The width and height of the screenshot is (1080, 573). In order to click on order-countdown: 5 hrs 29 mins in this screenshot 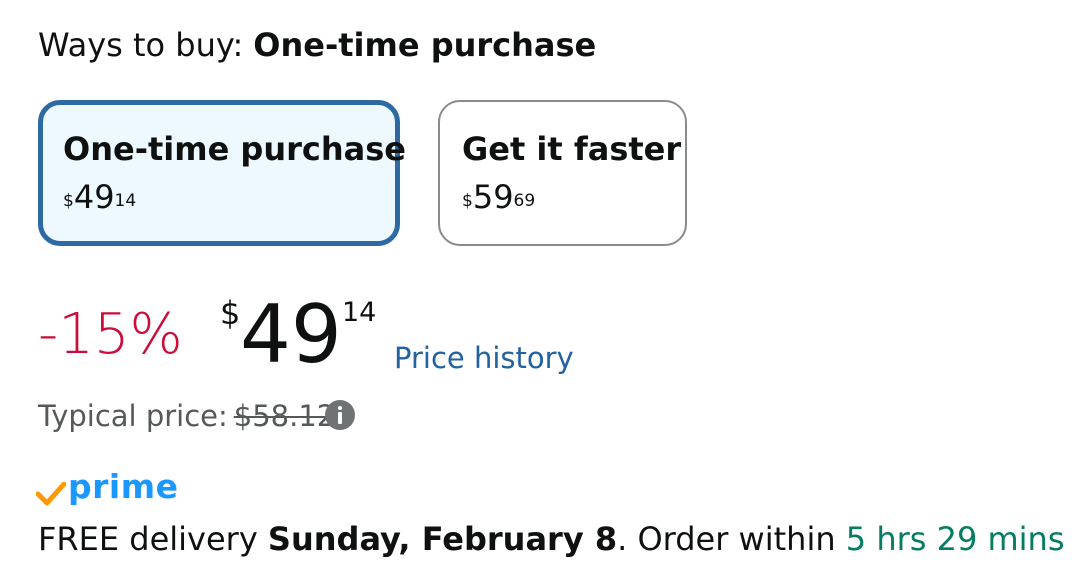, I will do `click(955, 539)`.